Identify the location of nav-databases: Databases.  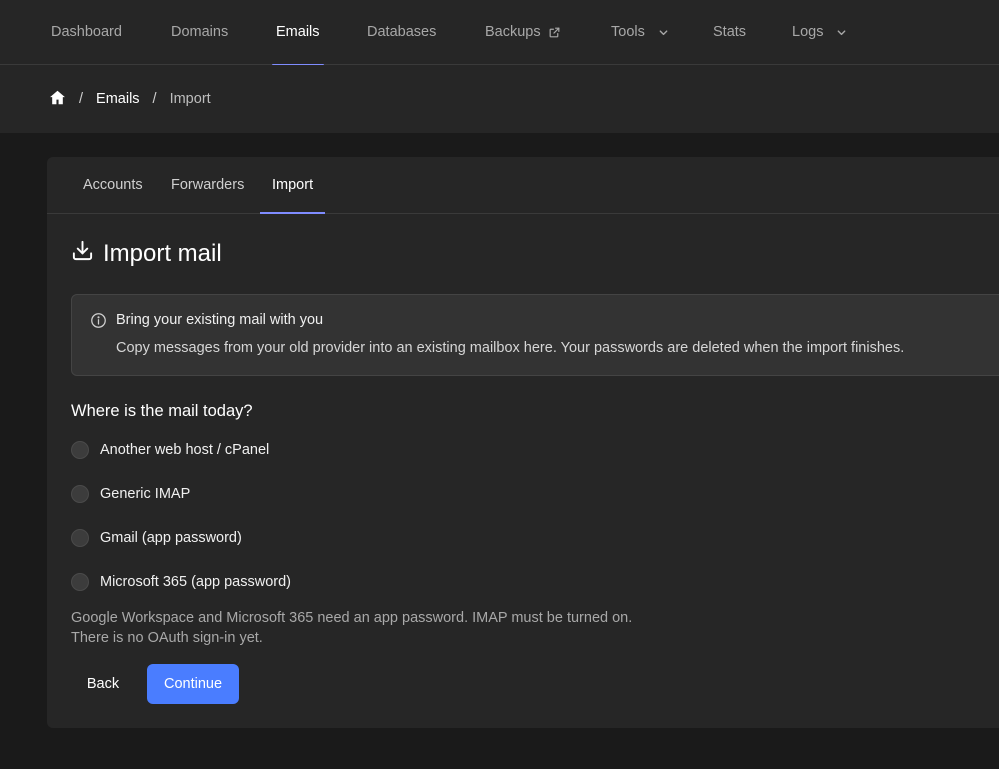
(401, 32).